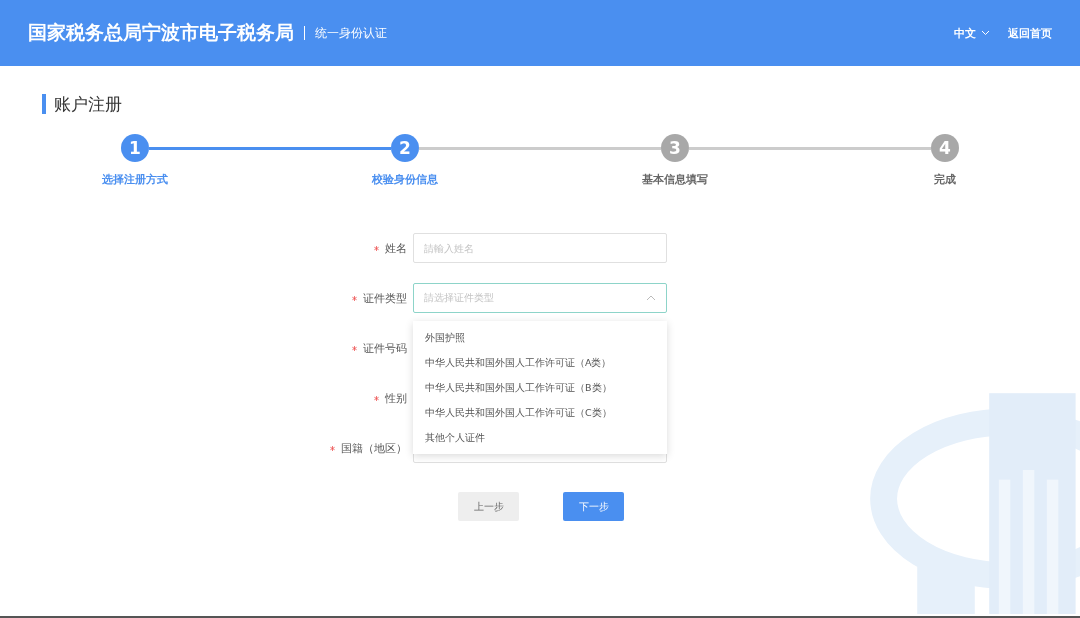  Describe the element at coordinates (985, 33) in the screenshot. I see `chevron-down-icon` at that location.